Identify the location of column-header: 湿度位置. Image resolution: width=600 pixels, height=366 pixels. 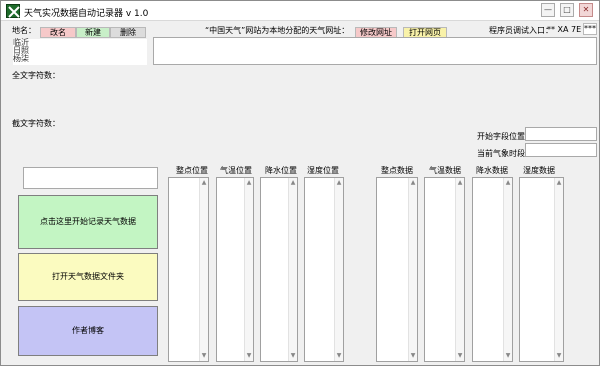
(323, 170).